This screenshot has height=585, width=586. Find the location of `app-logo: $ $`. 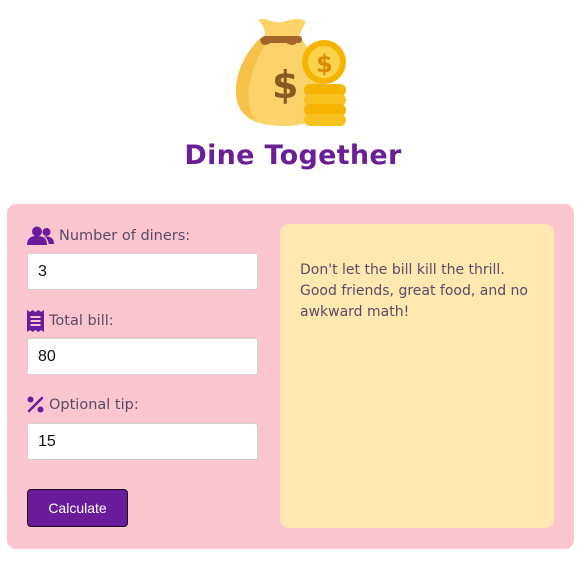

app-logo: $ $ is located at coordinates (289, 72).